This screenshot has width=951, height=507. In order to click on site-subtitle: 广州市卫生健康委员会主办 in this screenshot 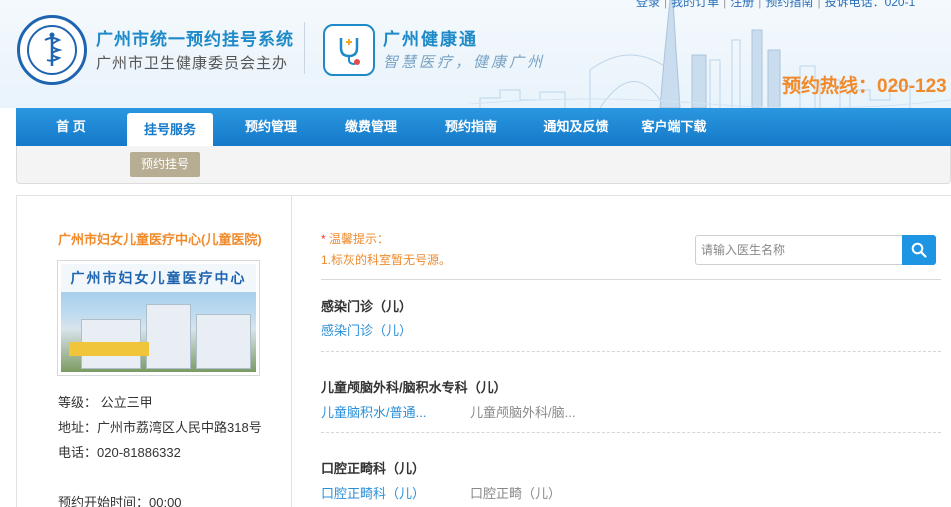, I will do `click(192, 63)`.